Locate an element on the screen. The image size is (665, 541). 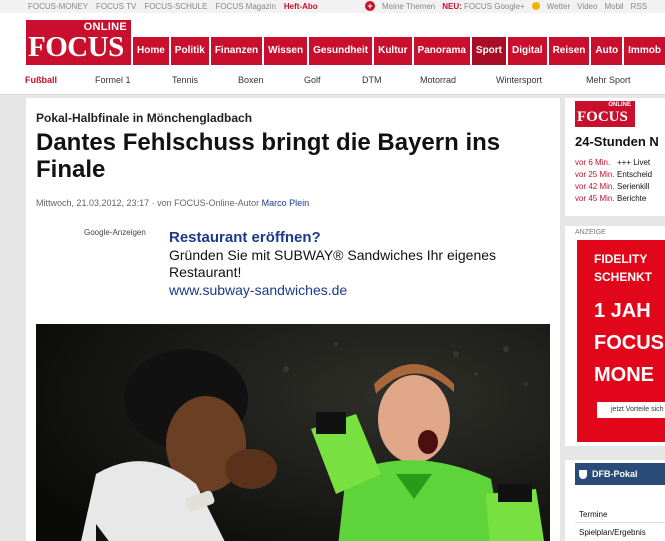
subnav-wintersport: Wintersport is located at coordinates (519, 80).